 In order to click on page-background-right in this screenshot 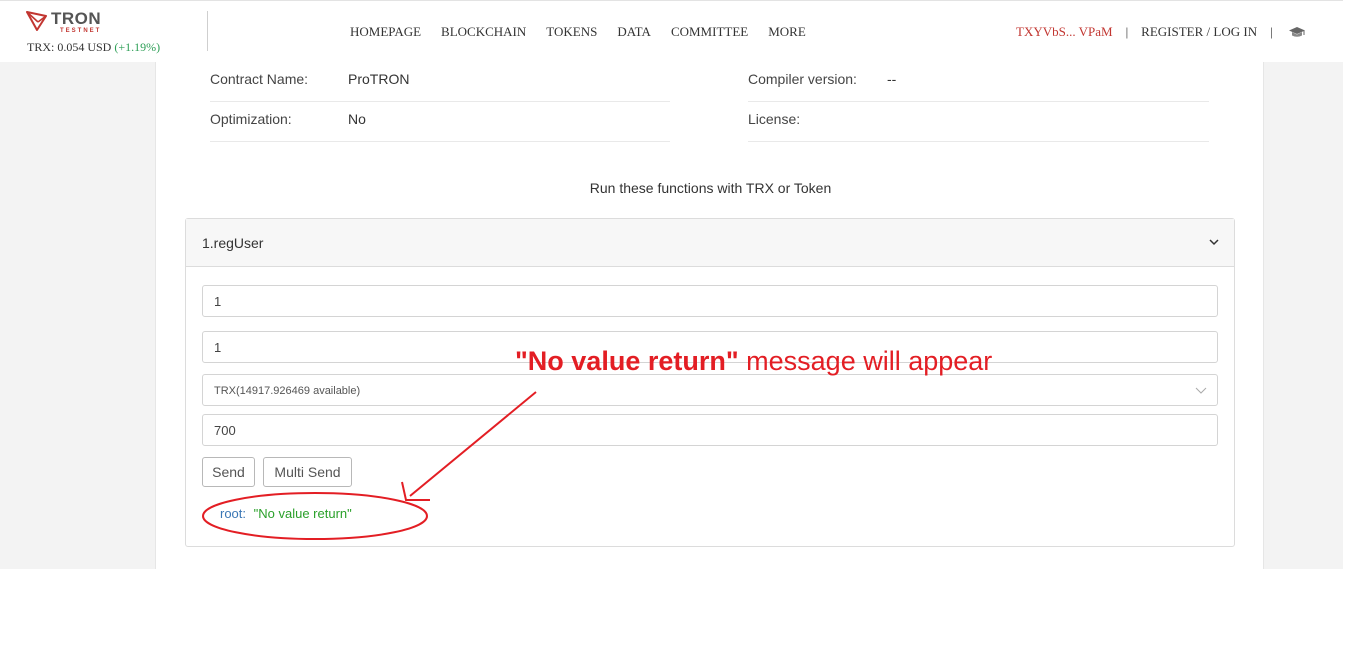, I will do `click(1303, 315)`.